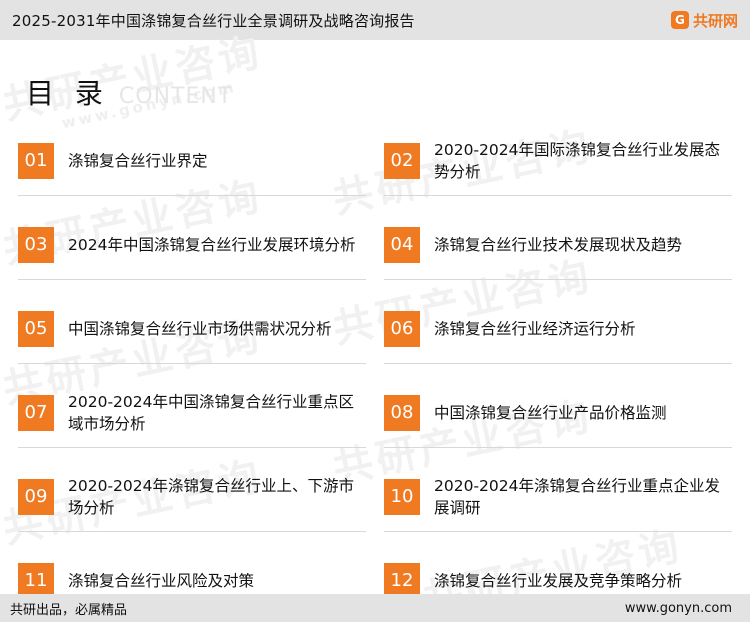 The width and height of the screenshot is (750, 622). What do you see at coordinates (375, 608) in the screenshot?
I see `report-footer: 共研出品，必属精品 www.gonyn.com` at bounding box center [375, 608].